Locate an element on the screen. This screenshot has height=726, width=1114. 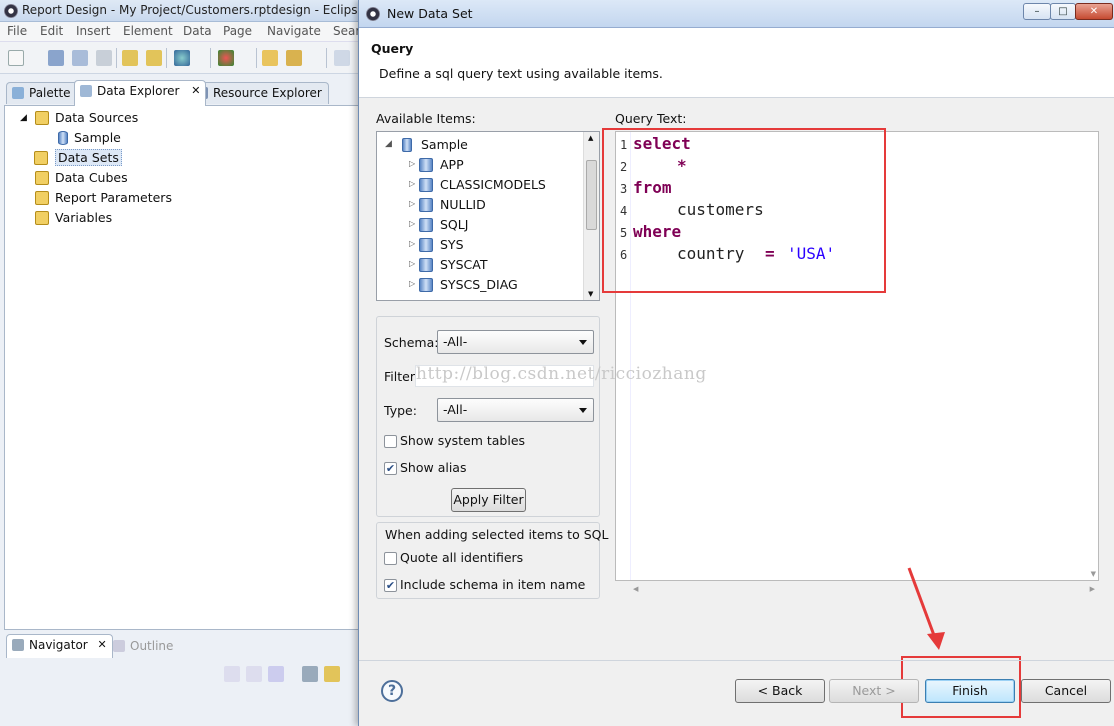
back-button: < Back is located at coordinates (780, 691).